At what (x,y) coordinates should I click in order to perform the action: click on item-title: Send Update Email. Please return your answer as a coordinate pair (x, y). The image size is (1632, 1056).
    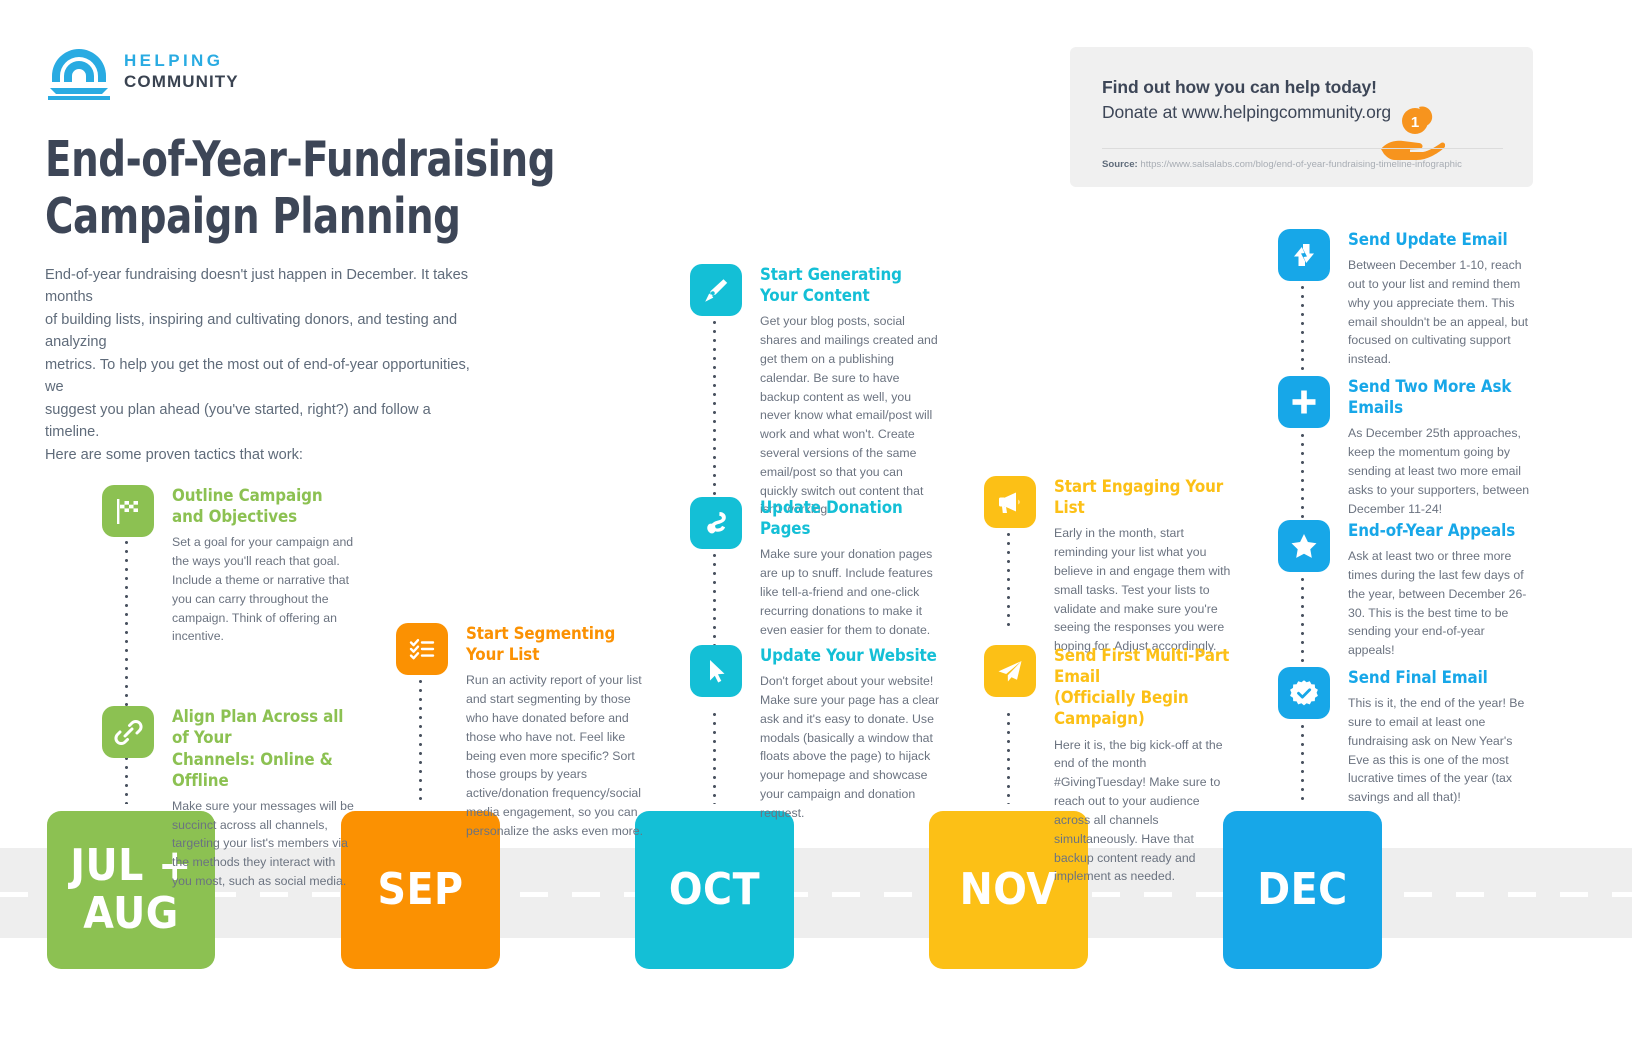
    Looking at the image, I should click on (1428, 239).